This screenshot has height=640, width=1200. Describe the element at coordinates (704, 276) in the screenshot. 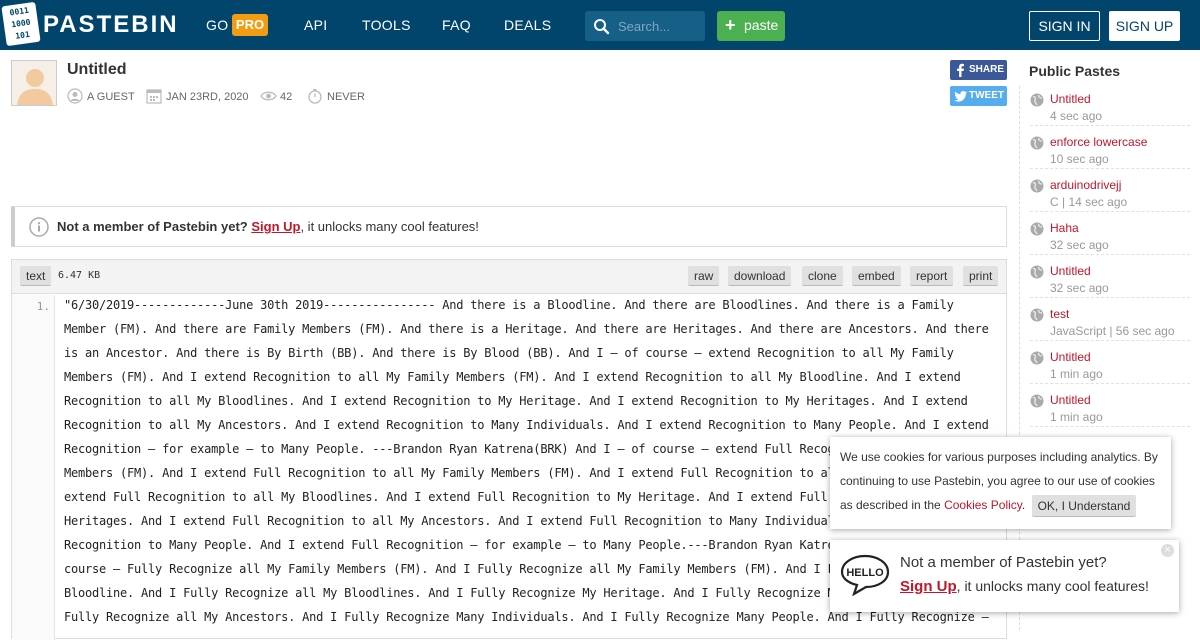

I see `raw-button: raw` at that location.